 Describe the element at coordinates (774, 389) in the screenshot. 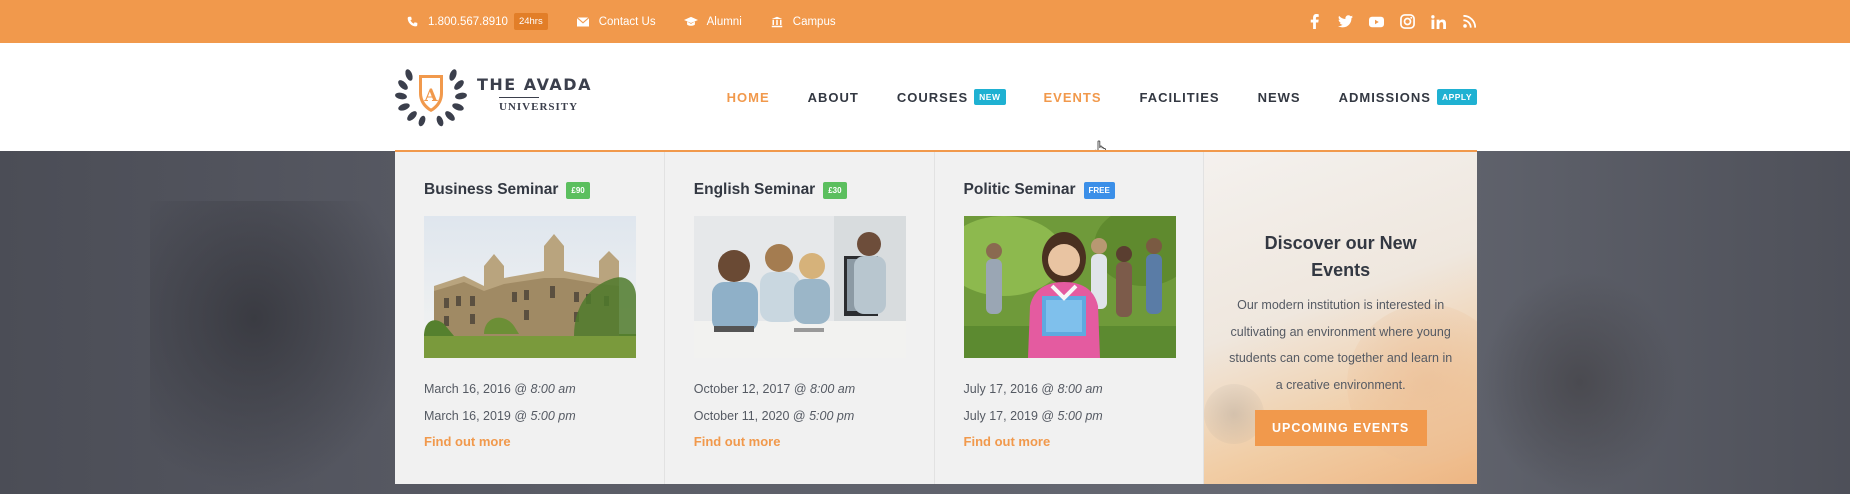

I see `event-date: October 12, 2017 @ 8:00 am` at that location.